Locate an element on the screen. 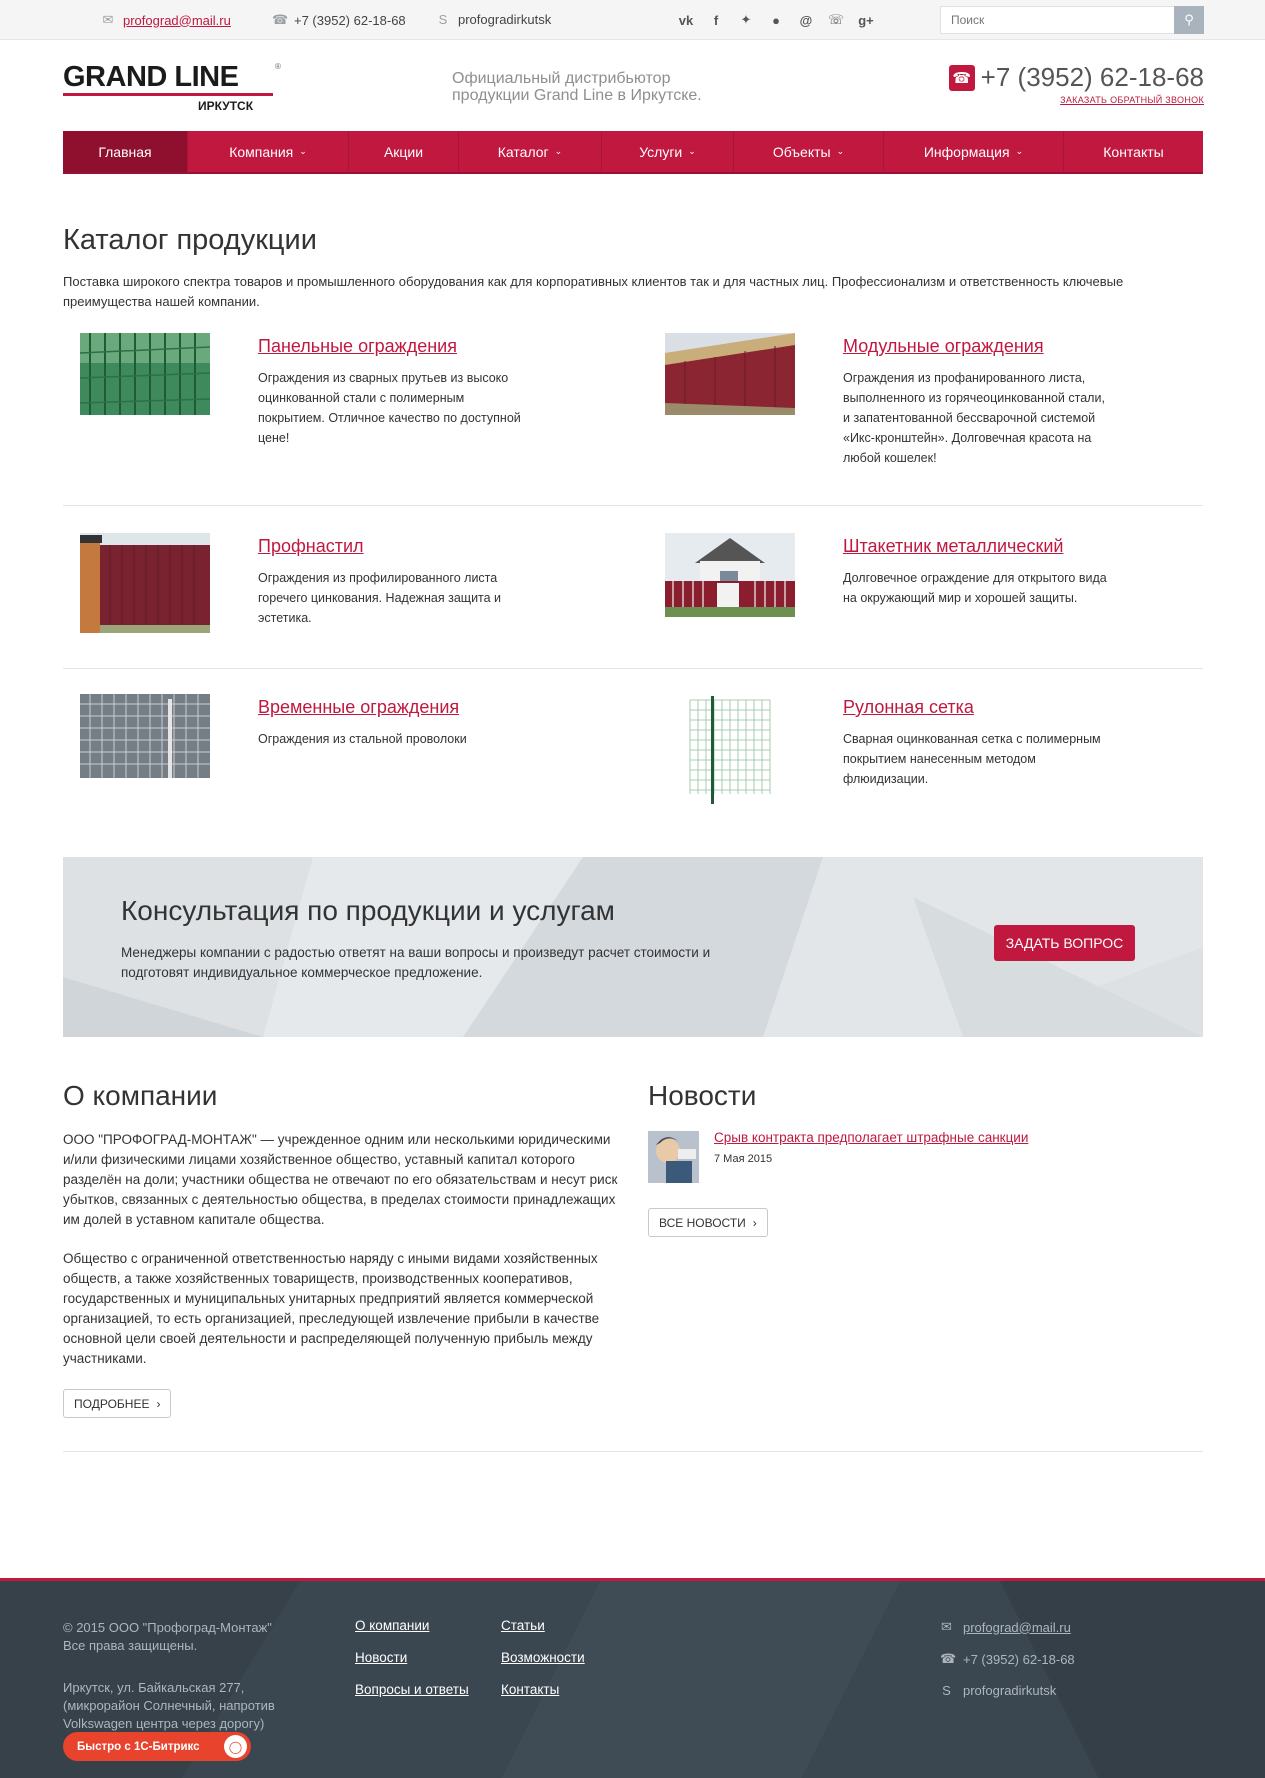  nav-label: Каталог is located at coordinates (523, 151).